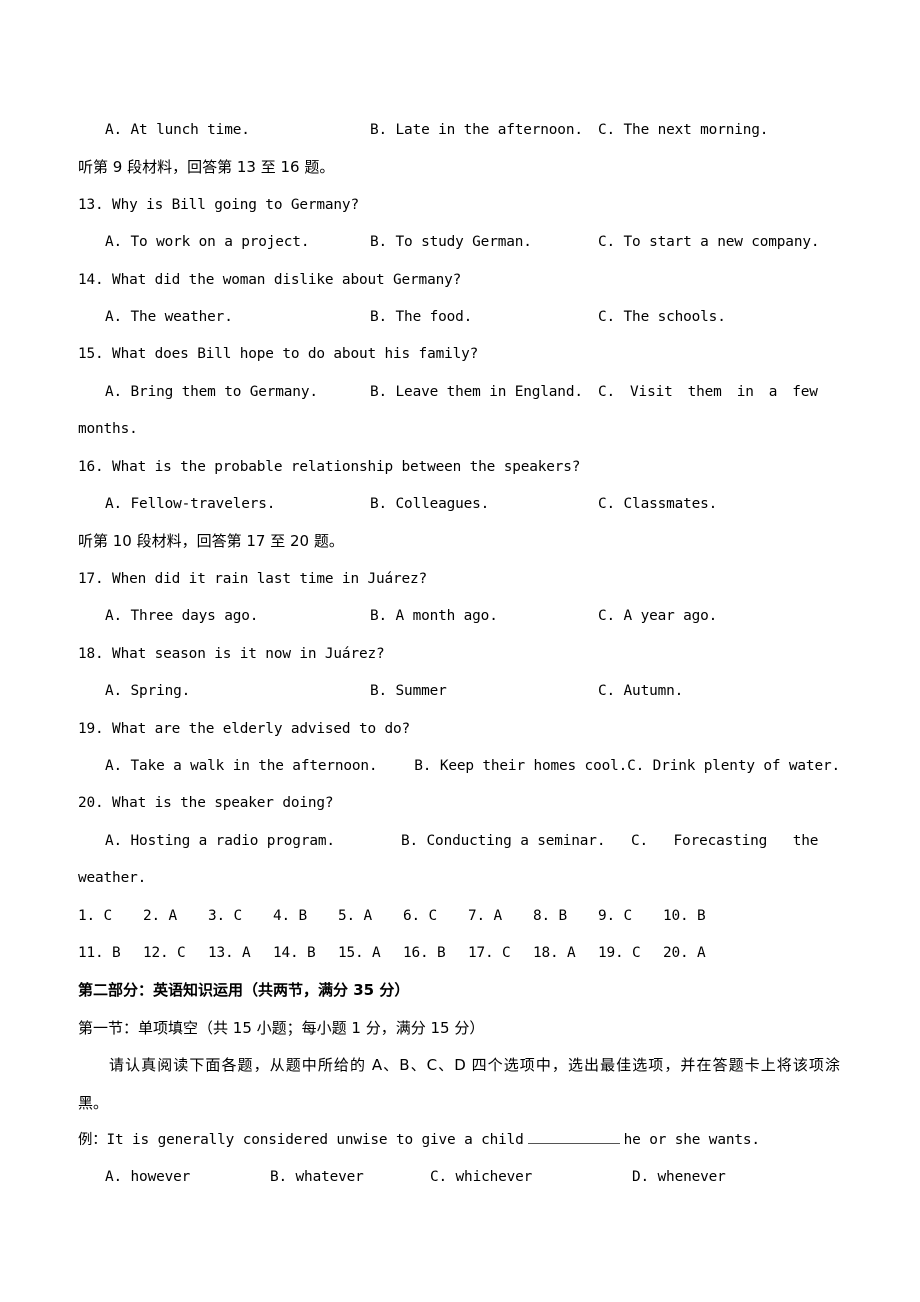 This screenshot has height=1302, width=920. Describe the element at coordinates (554, 952) in the screenshot. I see `answer-item: 18. A` at that location.